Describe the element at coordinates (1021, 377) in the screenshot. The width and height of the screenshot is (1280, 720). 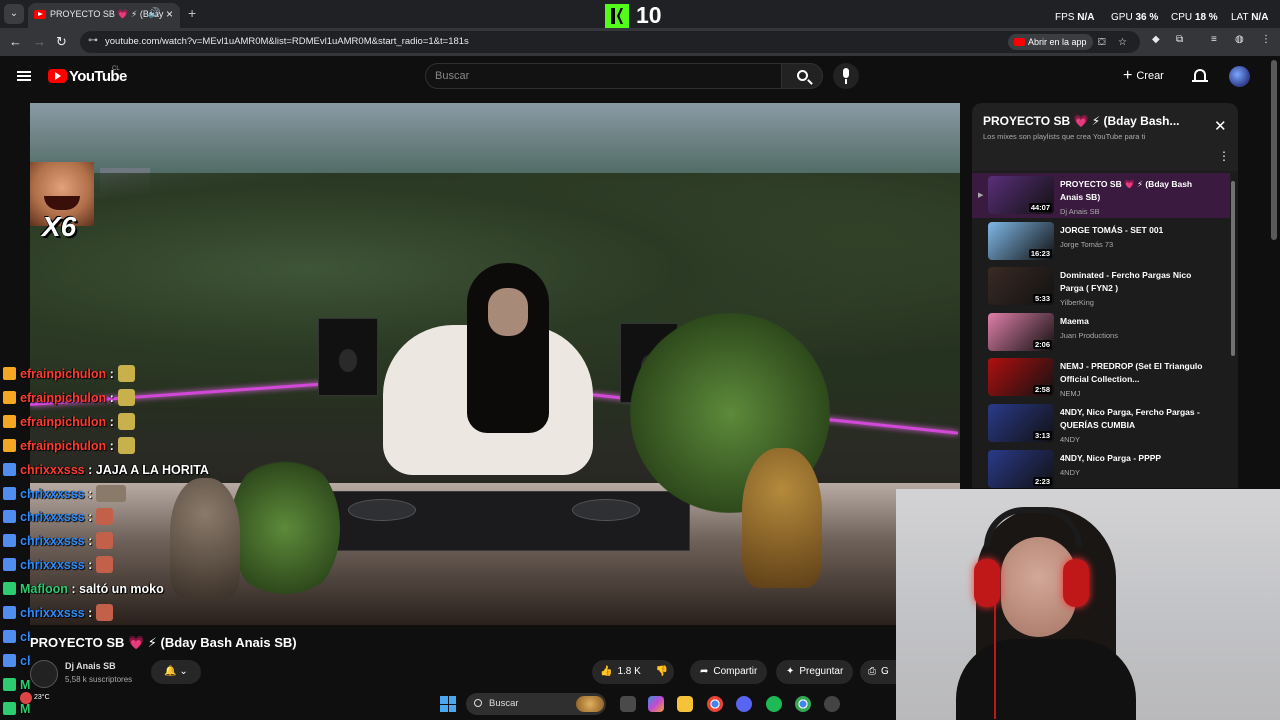
I see `playlist-thumbnail: 2:58` at that location.